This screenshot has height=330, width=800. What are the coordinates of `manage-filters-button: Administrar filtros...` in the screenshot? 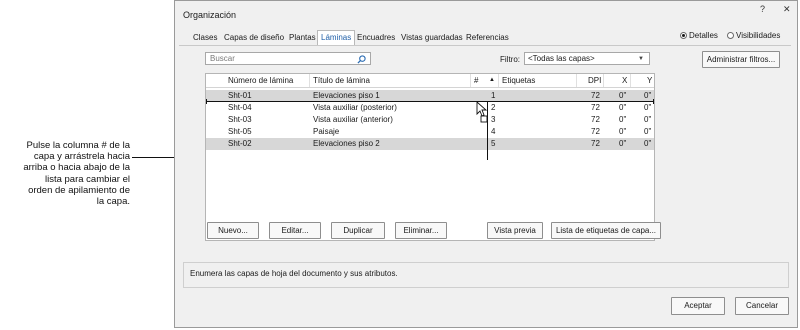 It's located at (741, 59).